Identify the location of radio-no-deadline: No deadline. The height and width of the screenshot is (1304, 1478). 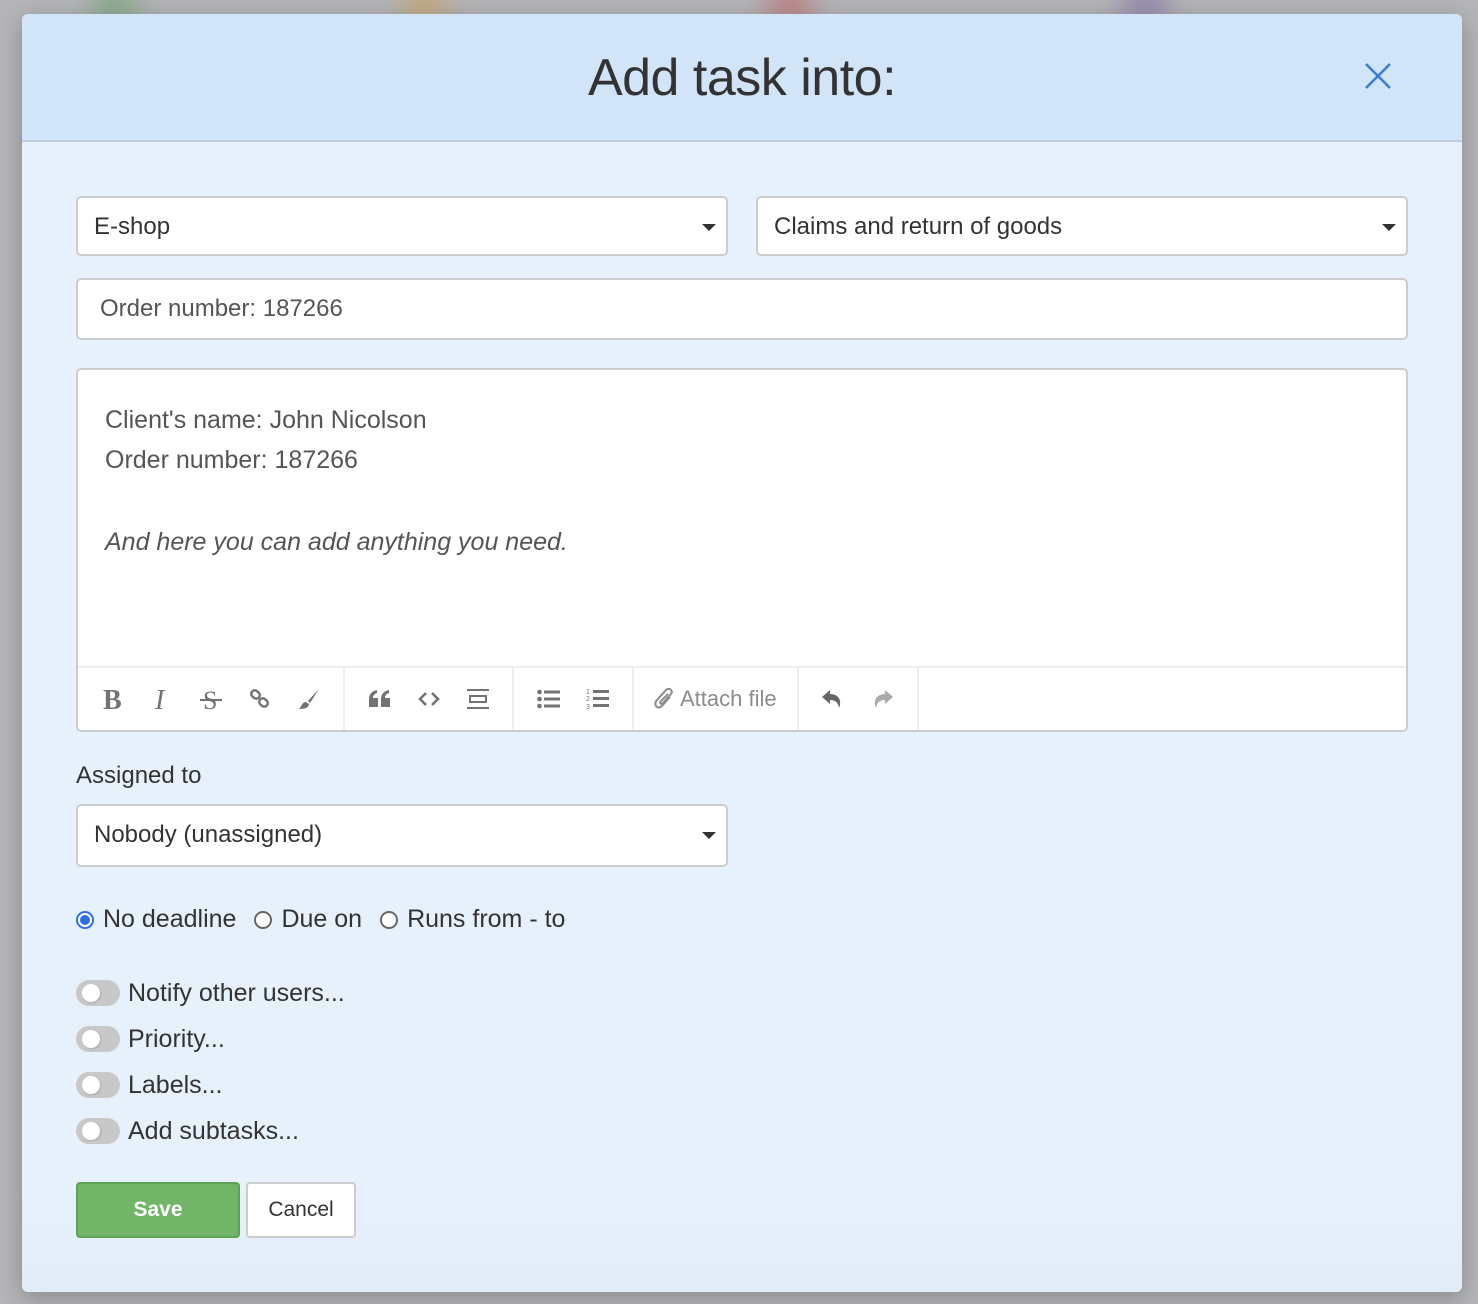
(156, 919).